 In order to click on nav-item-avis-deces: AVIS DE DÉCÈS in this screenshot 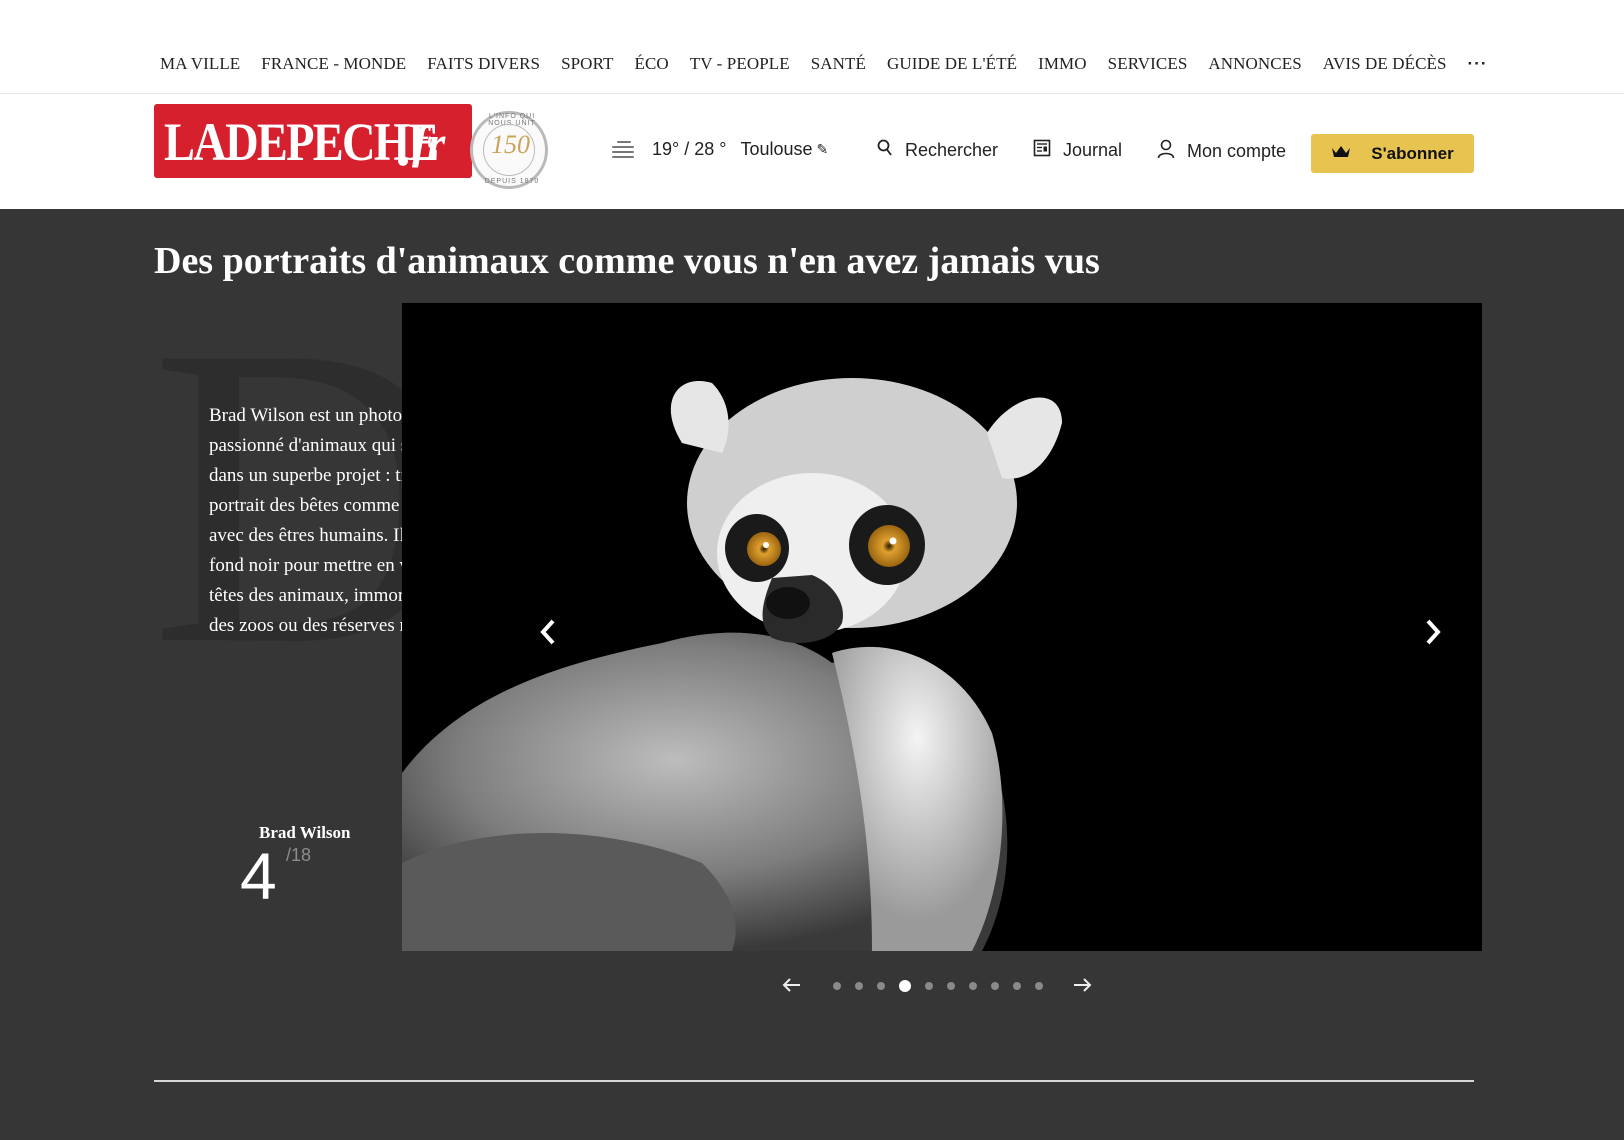, I will do `click(1385, 64)`.